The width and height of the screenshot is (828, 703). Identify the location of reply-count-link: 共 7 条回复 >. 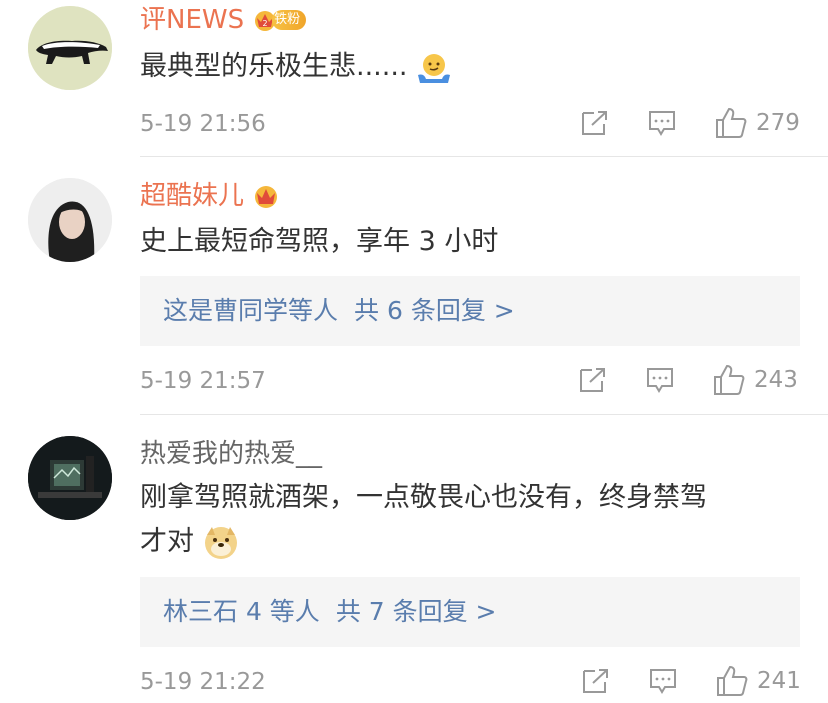
(416, 611).